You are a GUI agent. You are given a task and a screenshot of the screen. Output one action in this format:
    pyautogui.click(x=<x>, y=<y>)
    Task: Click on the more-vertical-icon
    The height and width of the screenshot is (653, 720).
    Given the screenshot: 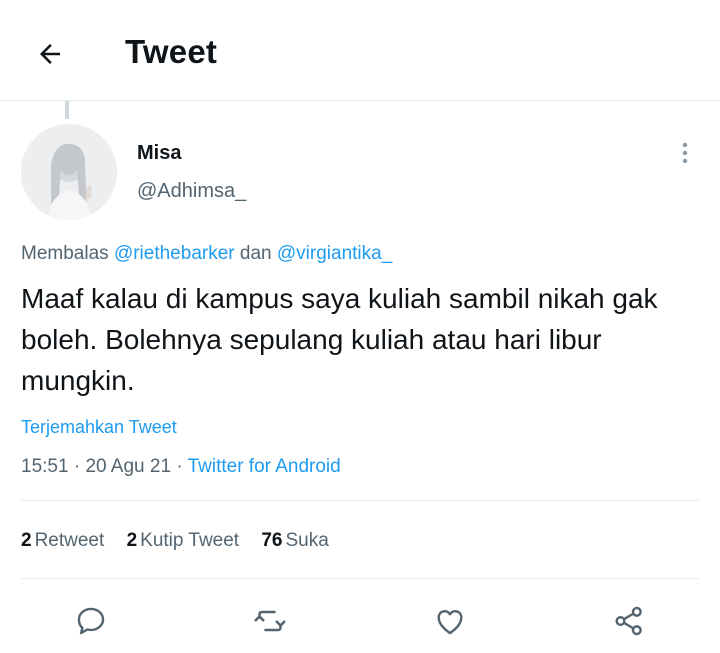 What is the action you would take?
    pyautogui.click(x=685, y=153)
    